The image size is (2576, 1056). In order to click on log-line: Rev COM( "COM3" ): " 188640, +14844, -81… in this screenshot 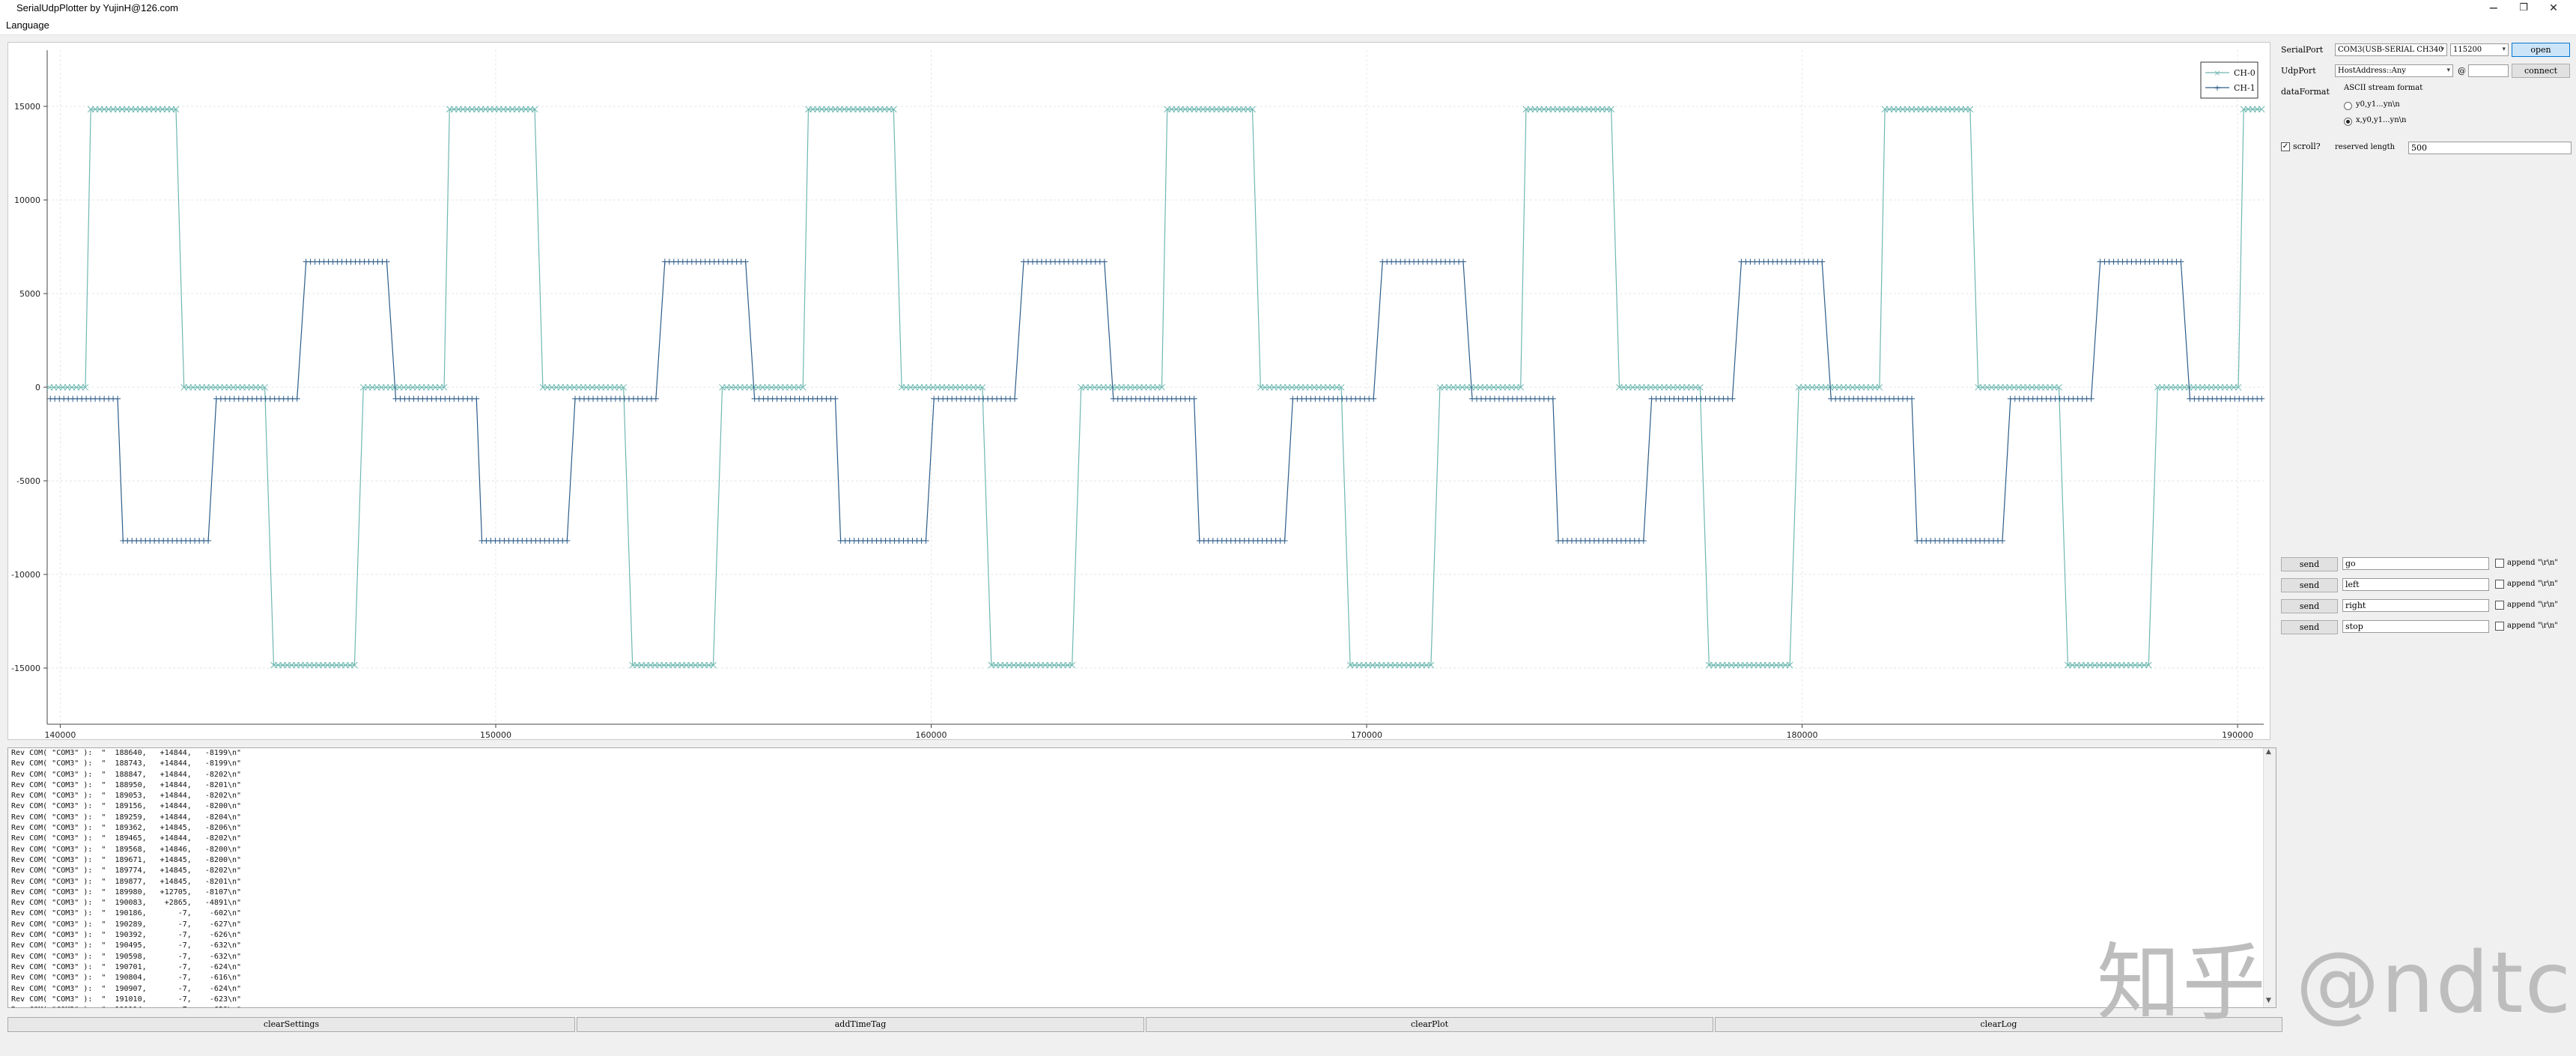, I will do `click(126, 753)`.